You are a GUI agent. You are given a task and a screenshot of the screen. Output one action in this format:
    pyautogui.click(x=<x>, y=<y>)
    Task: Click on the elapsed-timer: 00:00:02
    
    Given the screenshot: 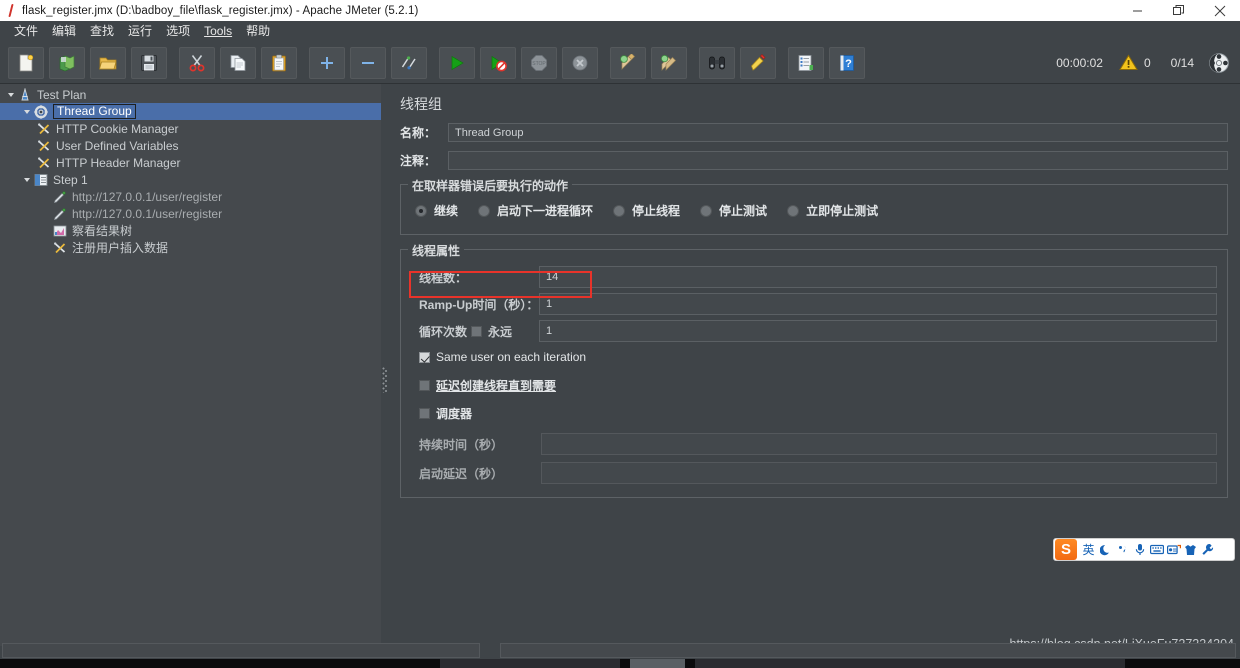 What is the action you would take?
    pyautogui.click(x=1079, y=62)
    